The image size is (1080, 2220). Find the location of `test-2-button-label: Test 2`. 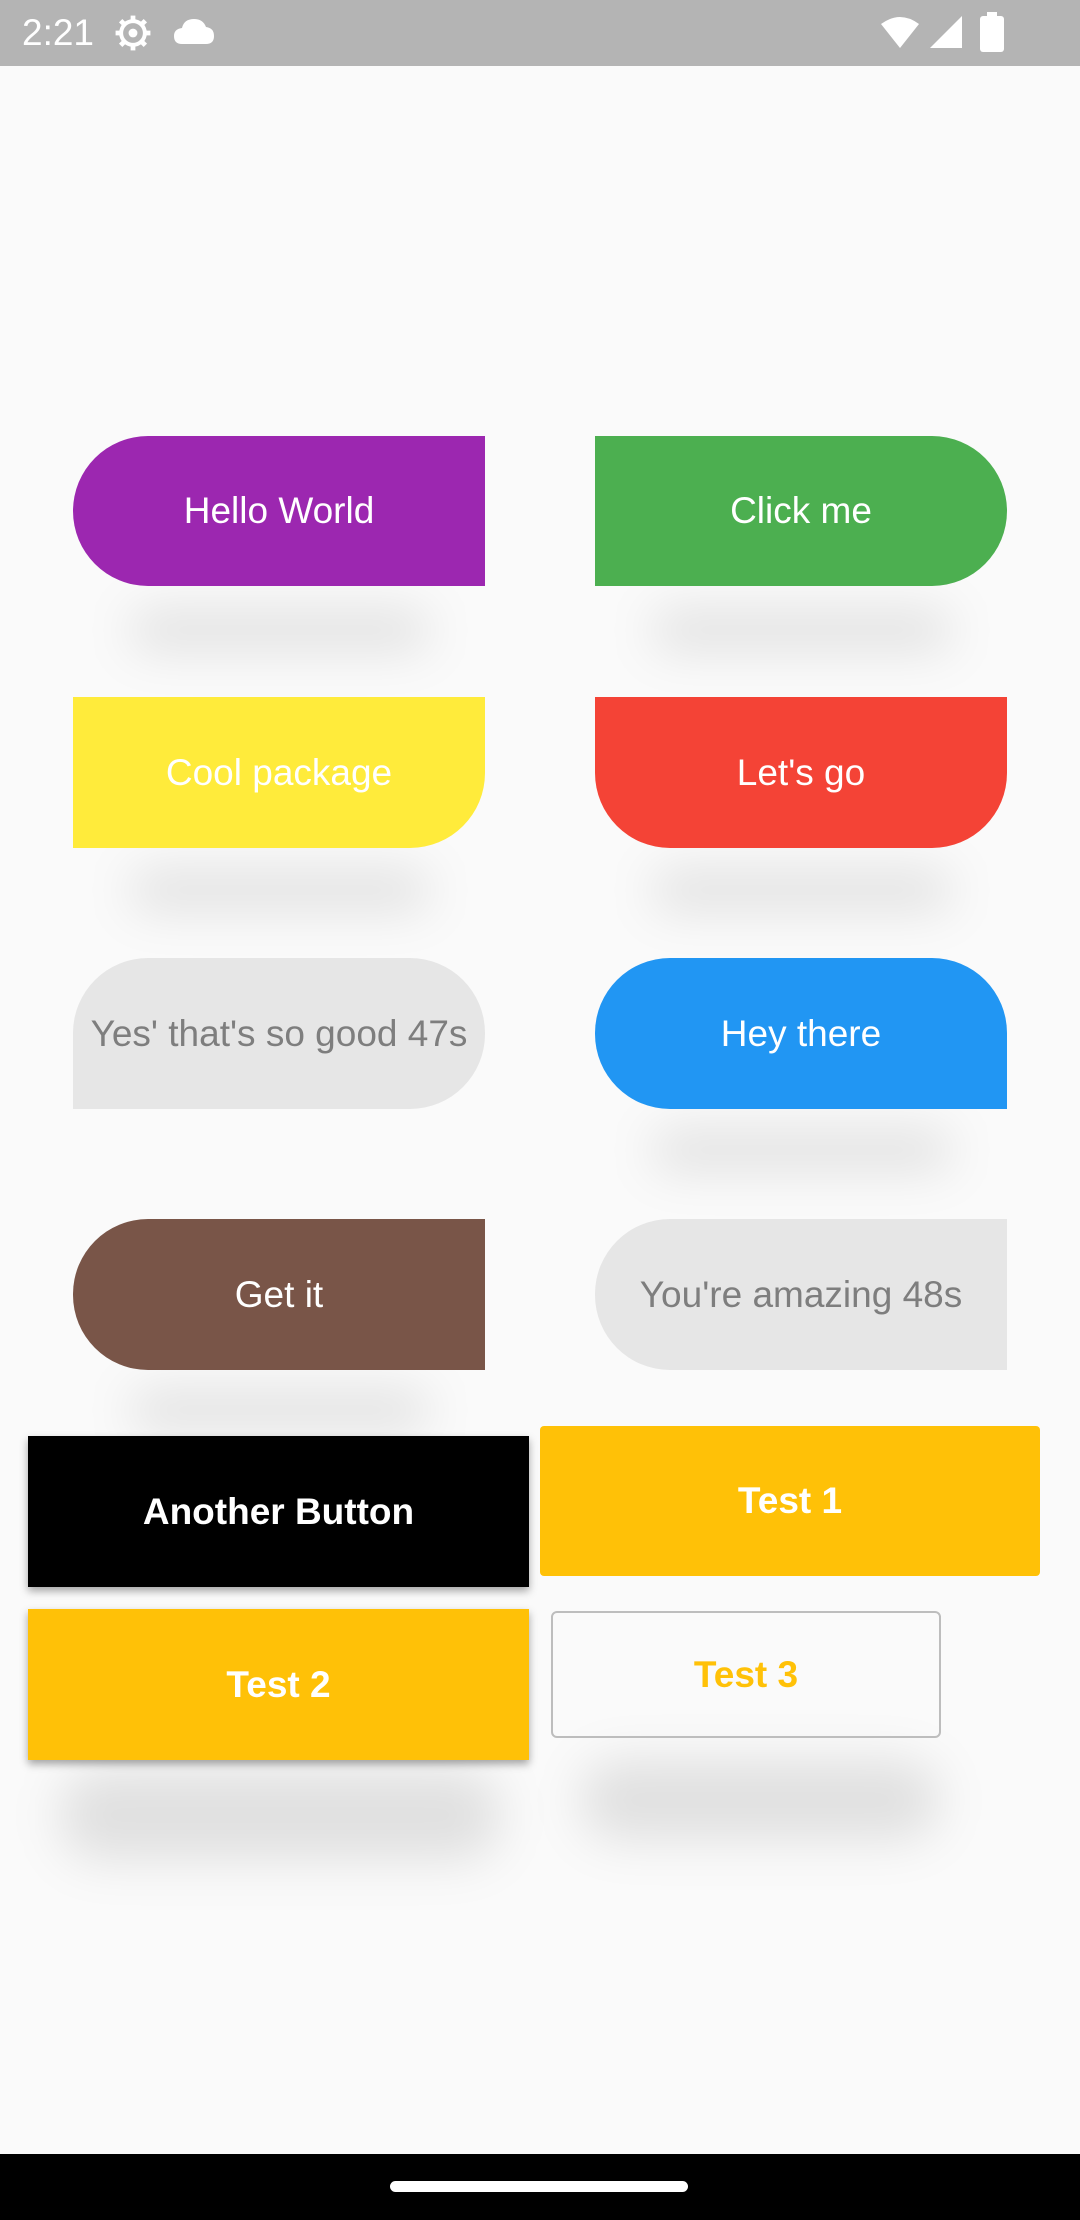

test-2-button-label: Test 2 is located at coordinates (278, 1684).